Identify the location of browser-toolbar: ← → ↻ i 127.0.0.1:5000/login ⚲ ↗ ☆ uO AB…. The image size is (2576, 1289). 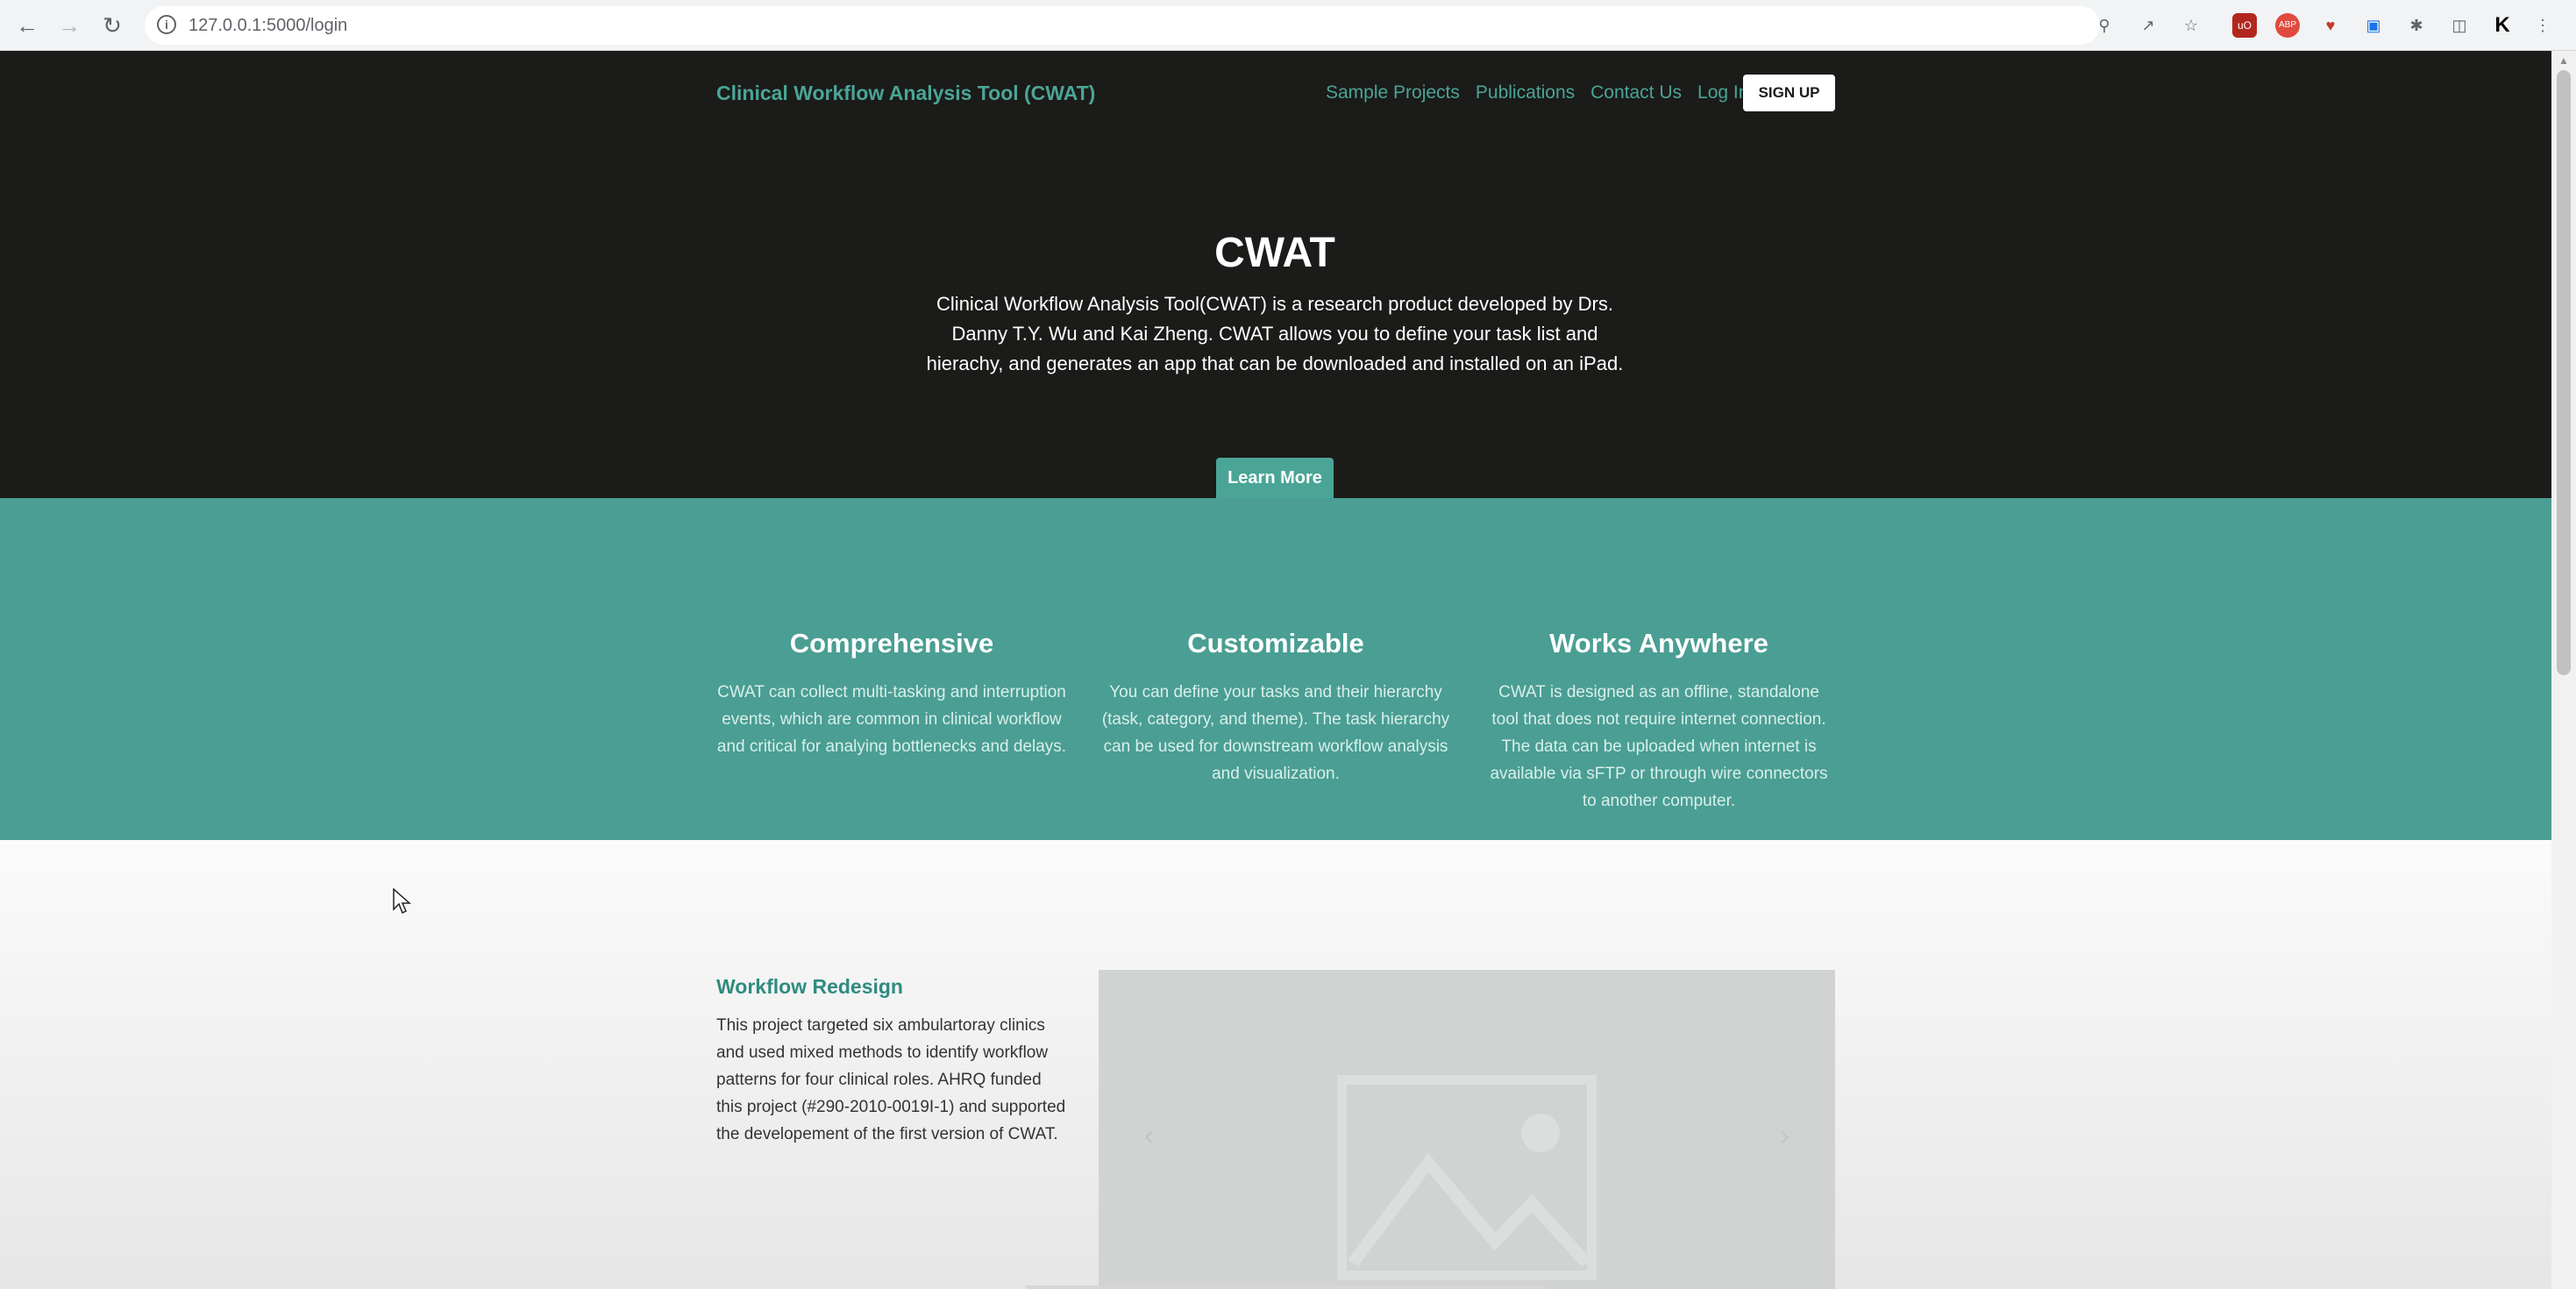
(1288, 26).